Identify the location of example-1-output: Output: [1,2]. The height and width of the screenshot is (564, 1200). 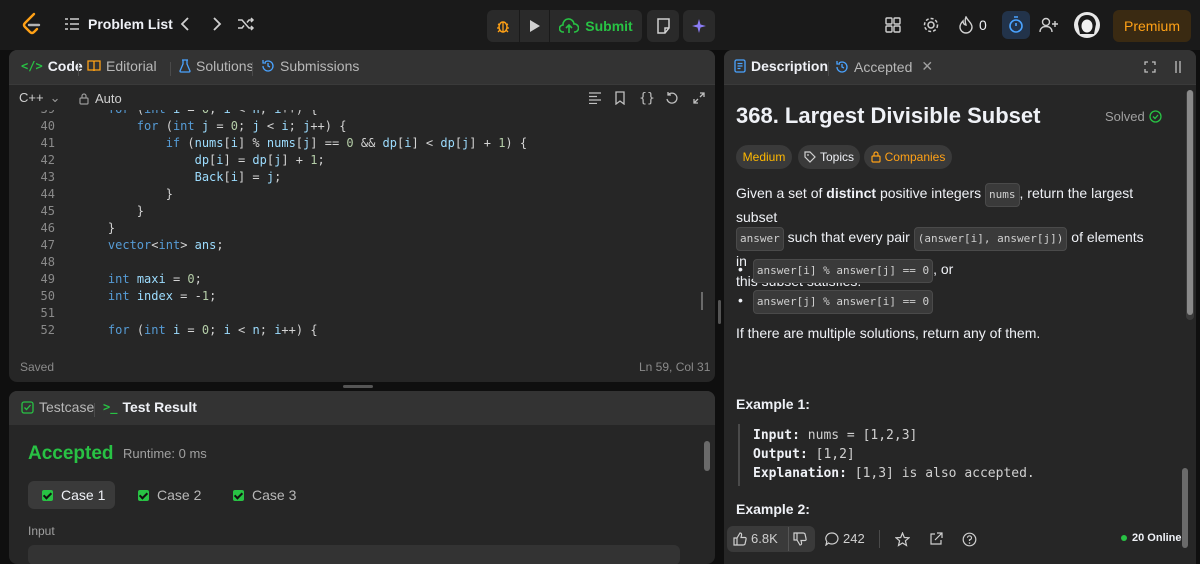
(804, 454).